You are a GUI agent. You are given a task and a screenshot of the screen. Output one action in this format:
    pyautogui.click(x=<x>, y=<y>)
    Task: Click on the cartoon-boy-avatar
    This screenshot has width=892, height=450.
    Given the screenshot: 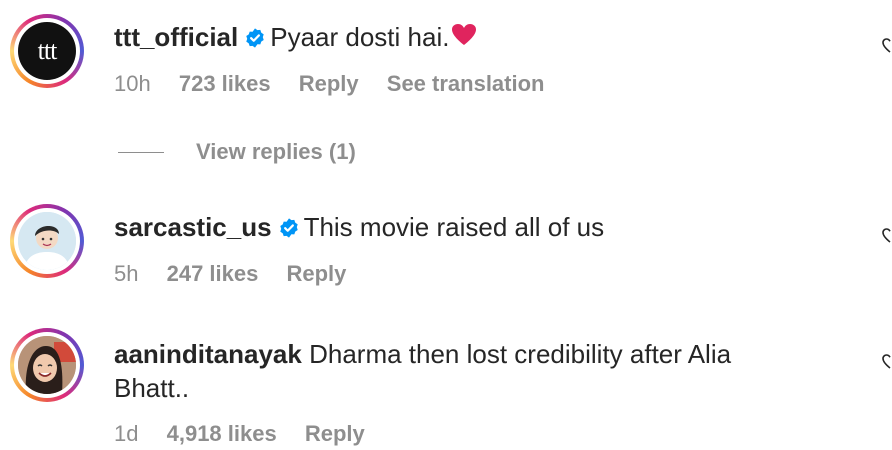 What is the action you would take?
    pyautogui.click(x=47, y=241)
    